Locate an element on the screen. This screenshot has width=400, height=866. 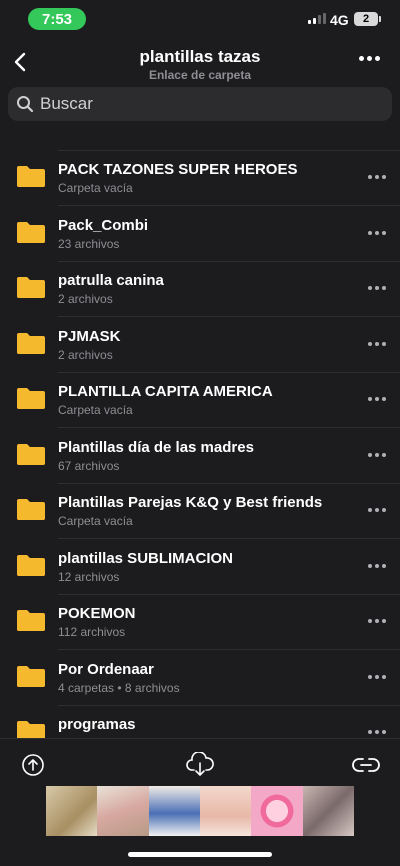
folder-meta: 67 archivos is located at coordinates (89, 465).